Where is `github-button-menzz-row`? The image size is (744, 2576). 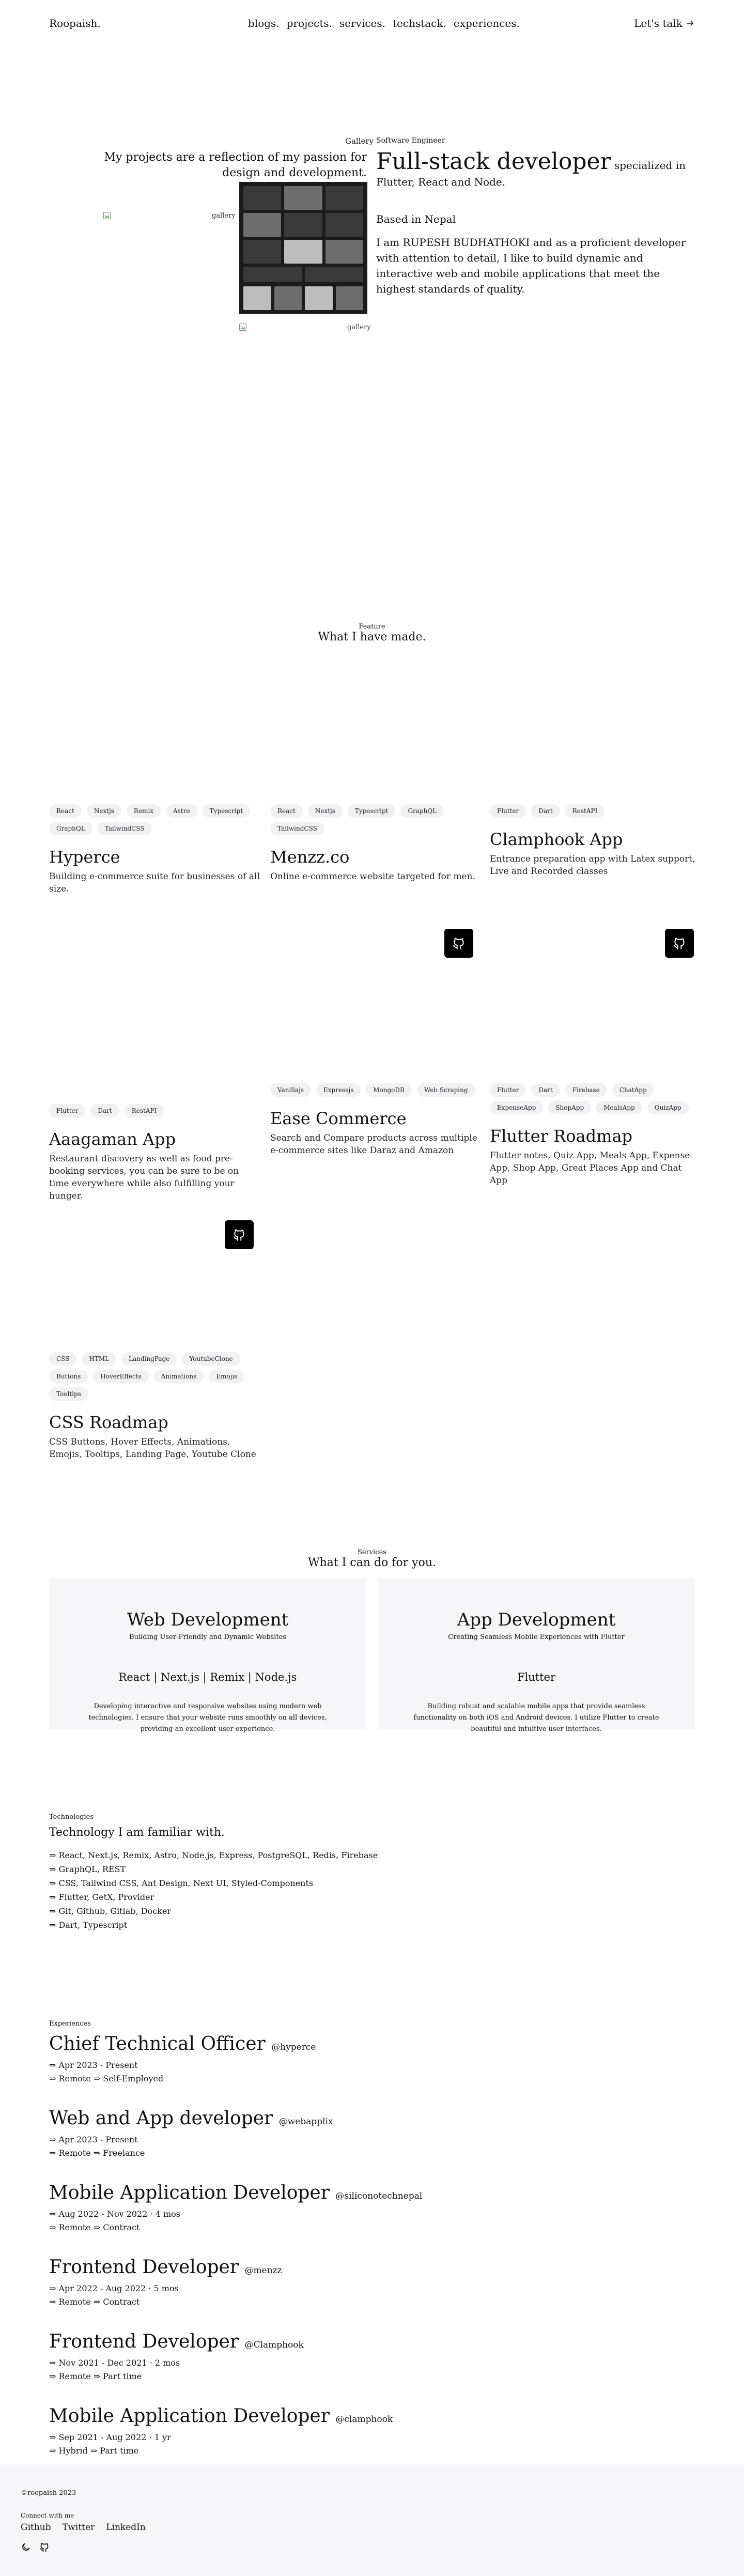
github-button-menzz-row is located at coordinates (459, 943).